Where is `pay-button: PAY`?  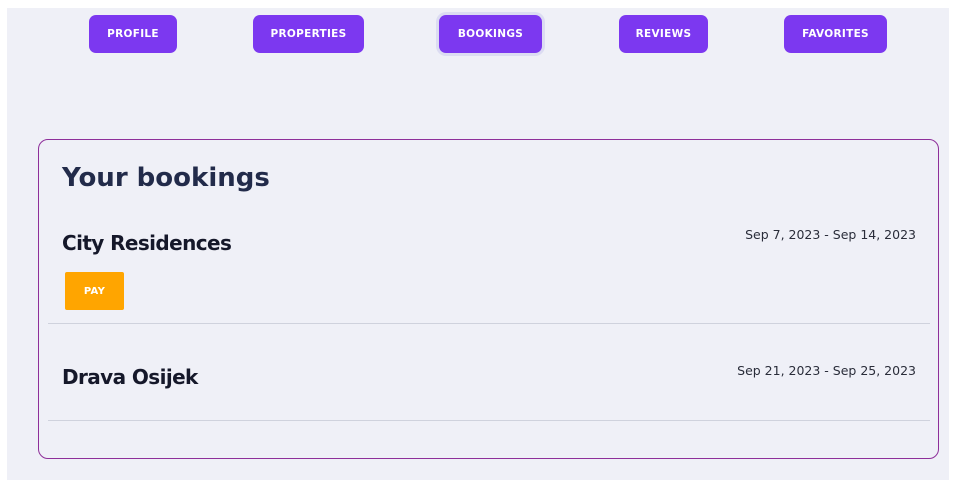
pay-button: PAY is located at coordinates (94, 291).